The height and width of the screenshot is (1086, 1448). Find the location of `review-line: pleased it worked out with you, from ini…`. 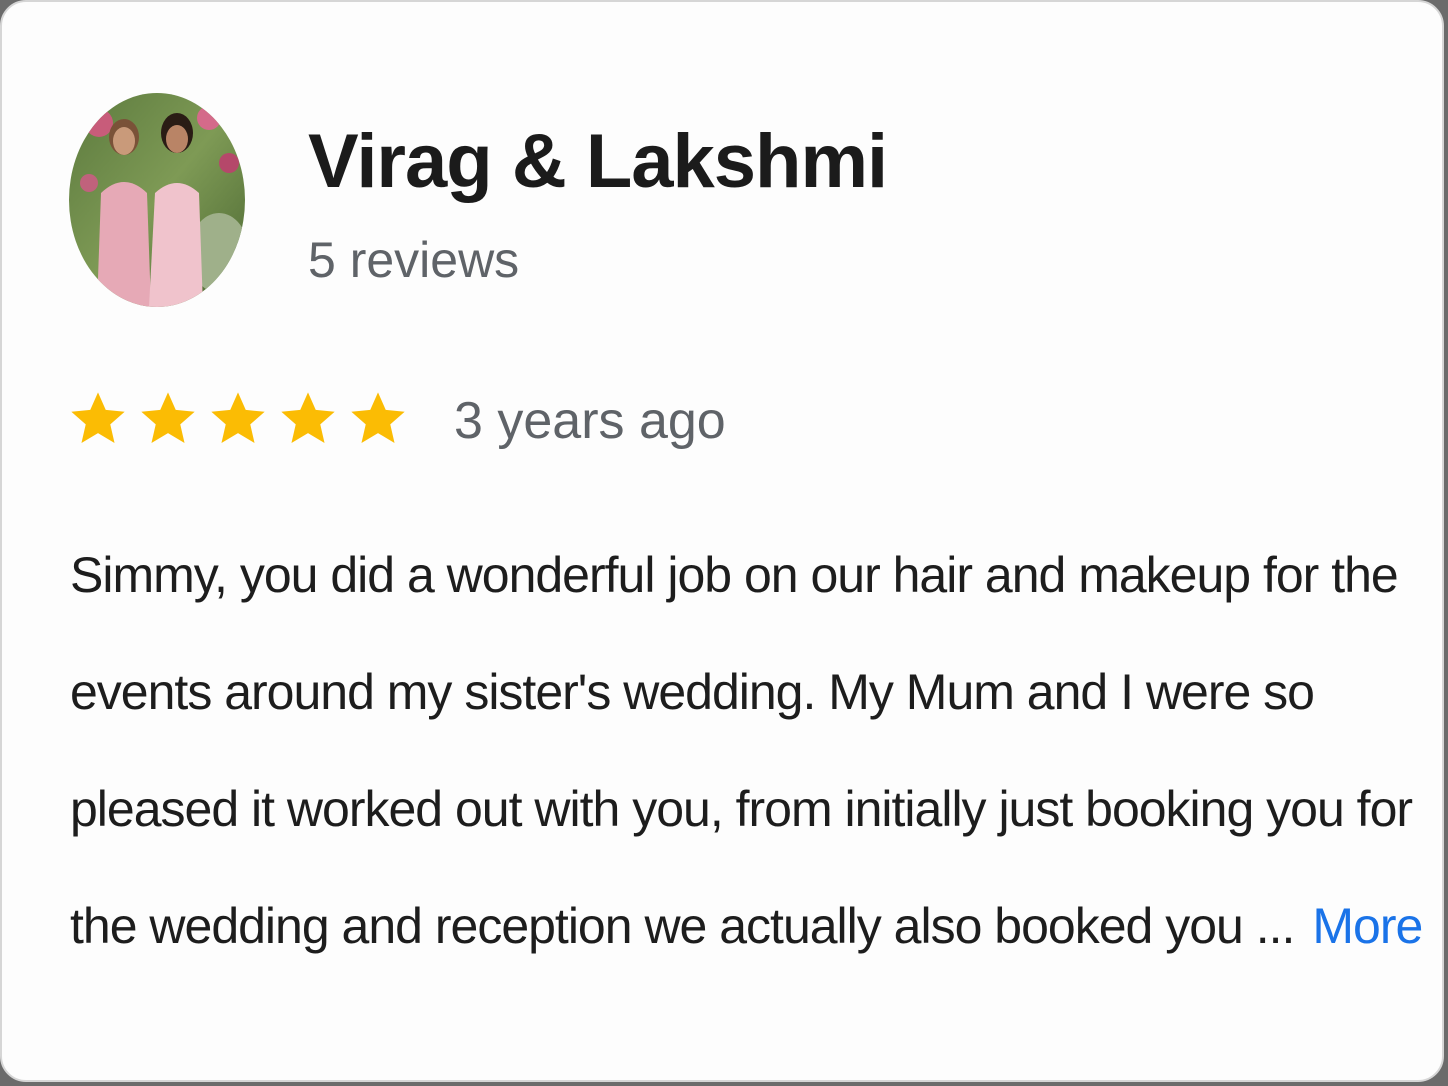

review-line: pleased it worked out with you, from ini… is located at coordinates (741, 809).